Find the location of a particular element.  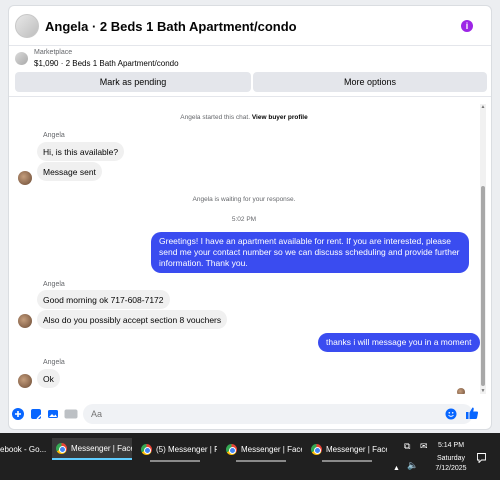

scrollbar: ▲ ▼ is located at coordinates (483, 249).